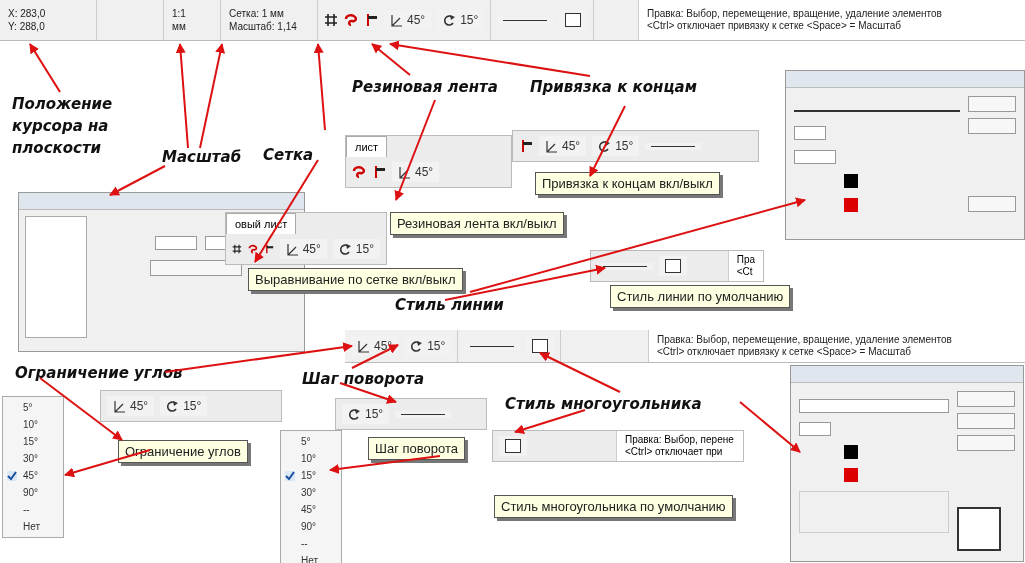 The image size is (1025, 563). What do you see at coordinates (33, 526) in the screenshot?
I see `menu-item: Нет` at bounding box center [33, 526].